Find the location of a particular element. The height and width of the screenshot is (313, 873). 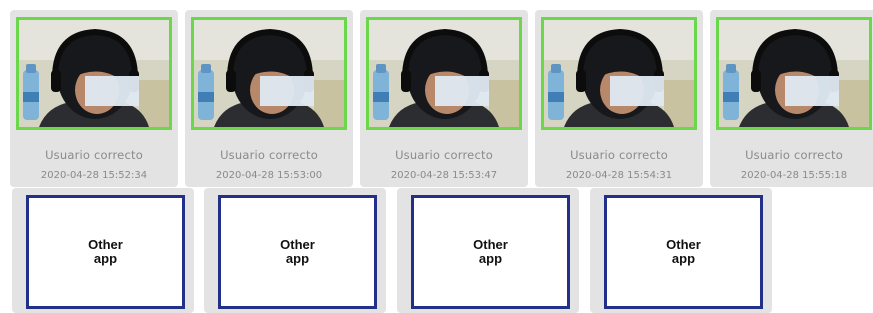

capture-card-2: Usuario correcto 2020-04-28 15:53:00 is located at coordinates (269, 98).